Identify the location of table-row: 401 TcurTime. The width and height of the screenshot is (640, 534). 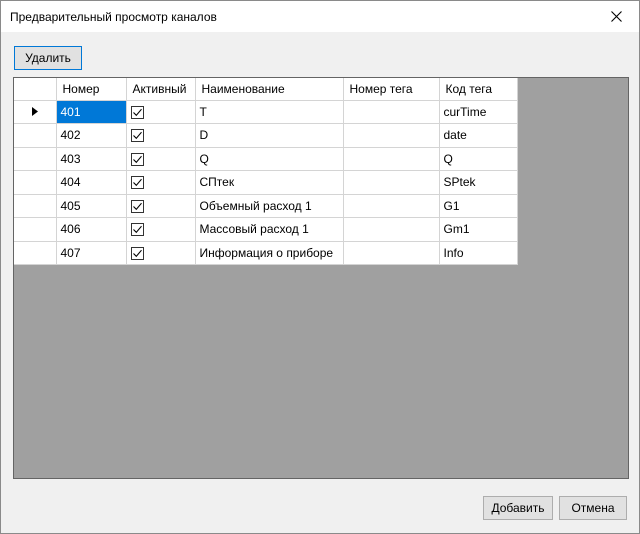
(266, 112).